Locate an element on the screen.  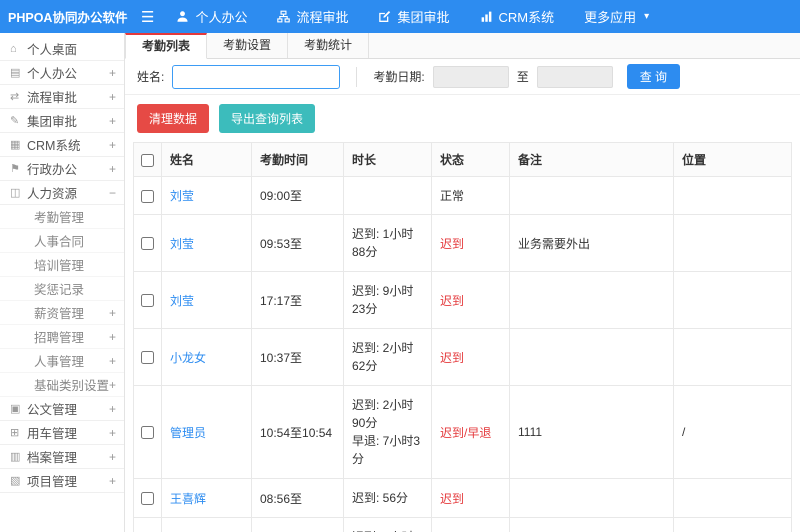
sidebar-item: 培训管理 is located at coordinates (62, 265).